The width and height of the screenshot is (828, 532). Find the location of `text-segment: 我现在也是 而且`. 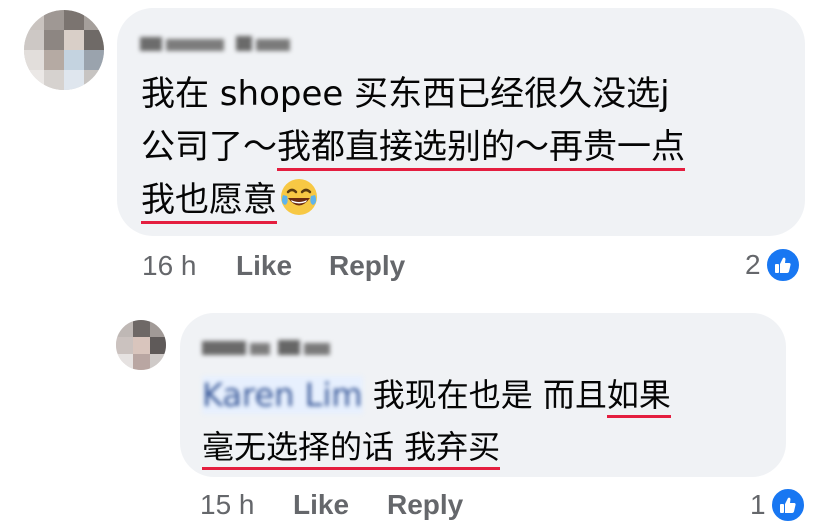

text-segment: 我现在也是 而且 is located at coordinates (484, 395).